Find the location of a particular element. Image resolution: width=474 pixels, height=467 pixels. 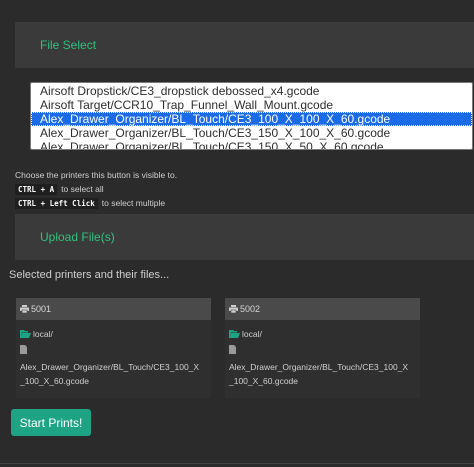

printer-card-header: 5001 is located at coordinates (113, 309).